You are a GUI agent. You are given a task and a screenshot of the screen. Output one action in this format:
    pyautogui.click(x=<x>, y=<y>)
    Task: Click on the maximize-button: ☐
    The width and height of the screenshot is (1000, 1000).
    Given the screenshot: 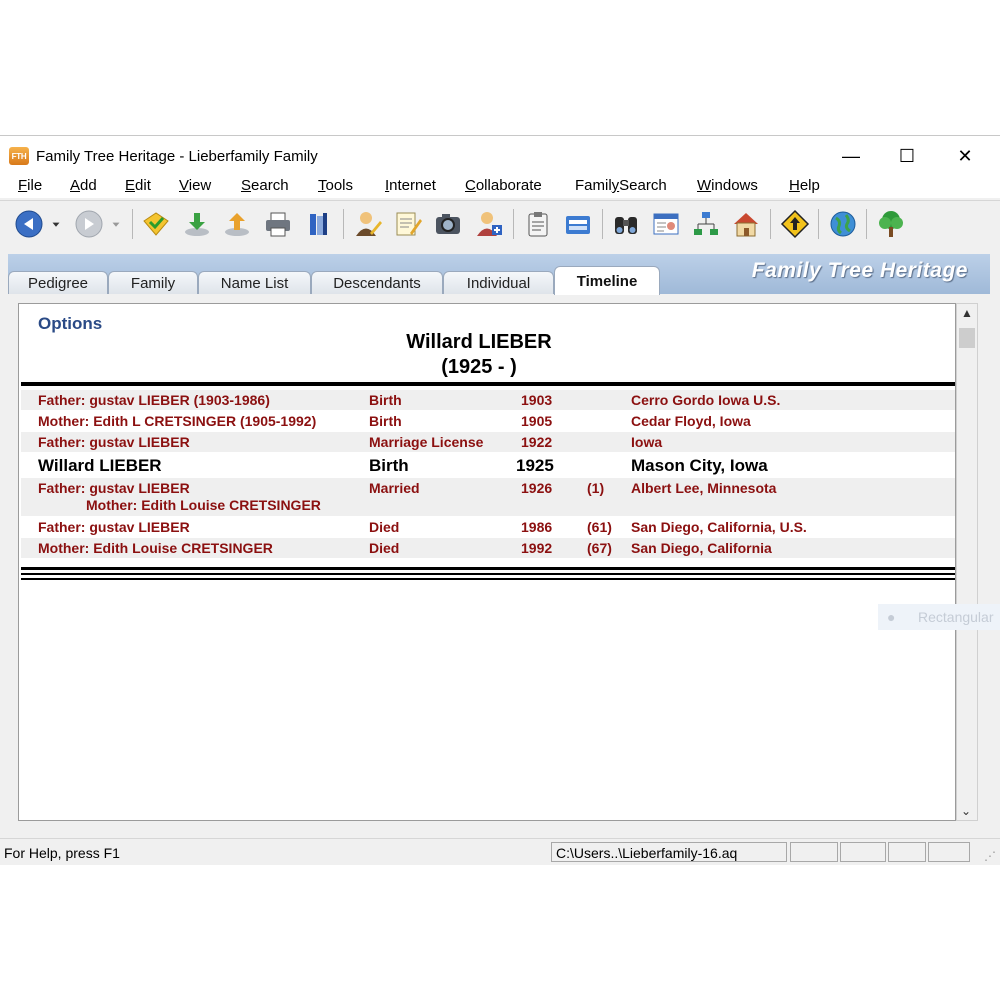 What is the action you would take?
    pyautogui.click(x=907, y=156)
    